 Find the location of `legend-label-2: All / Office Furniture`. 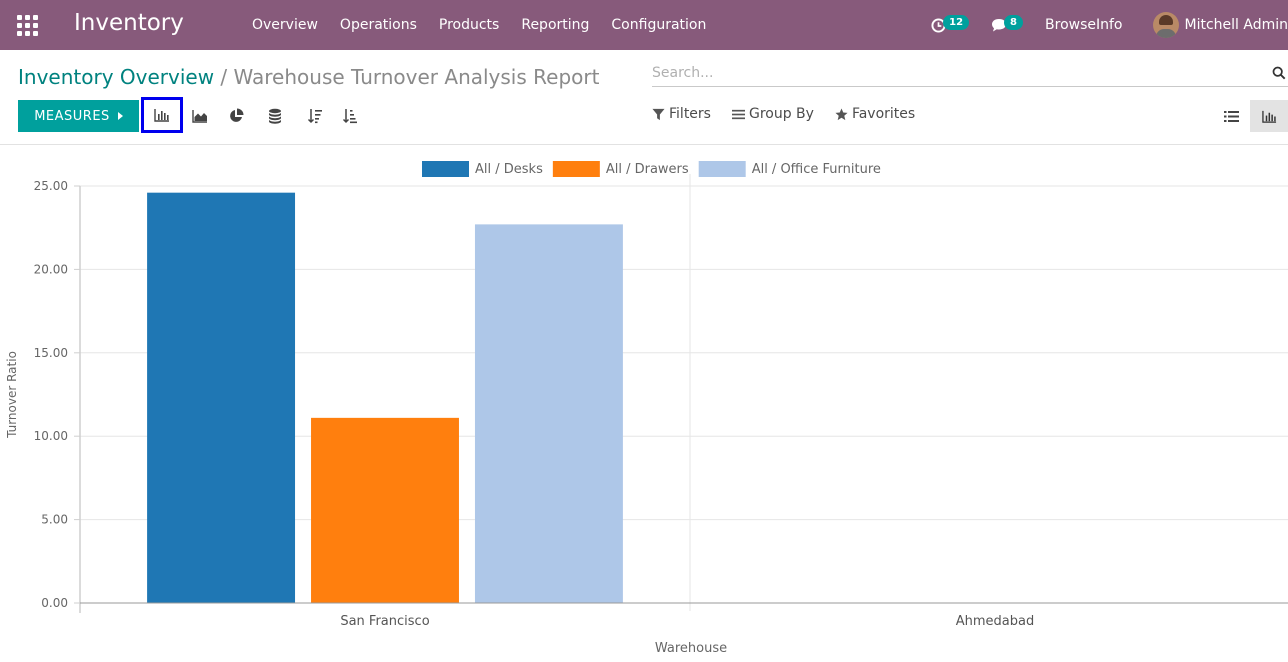

legend-label-2: All / Office Furniture is located at coordinates (816, 169).